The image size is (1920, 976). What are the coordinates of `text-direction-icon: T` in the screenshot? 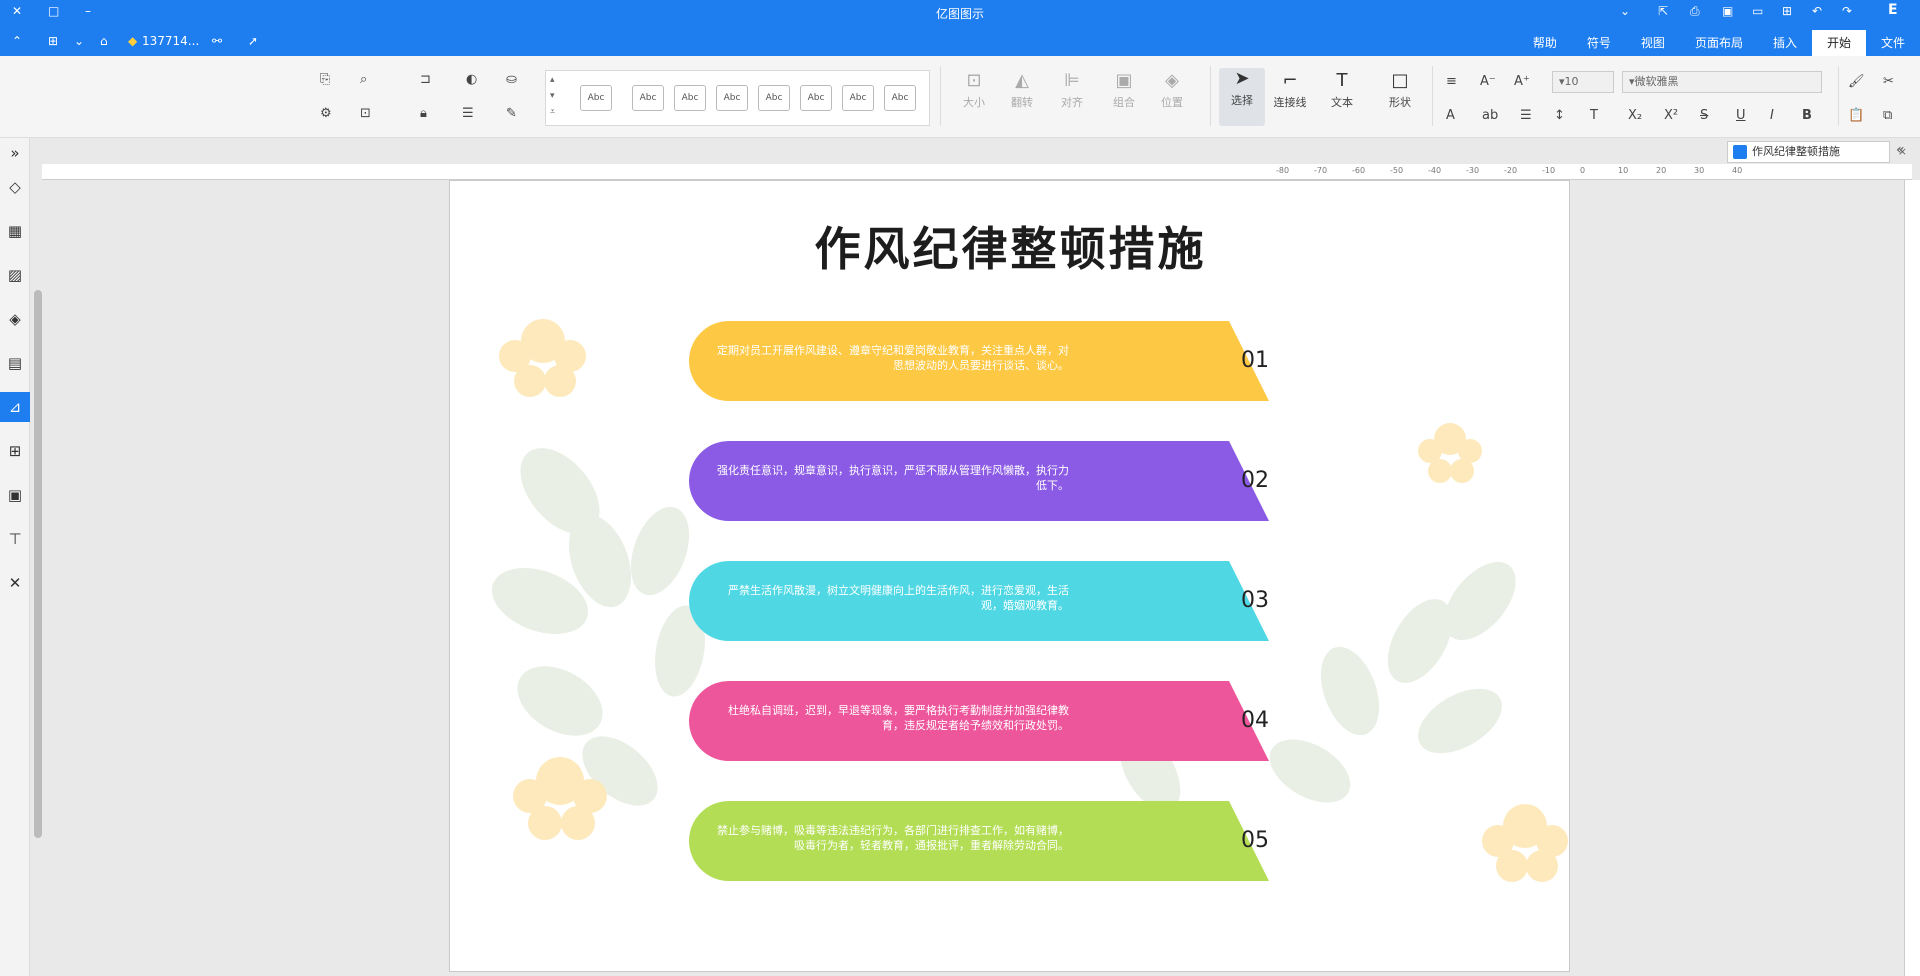 It's located at (1594, 116).